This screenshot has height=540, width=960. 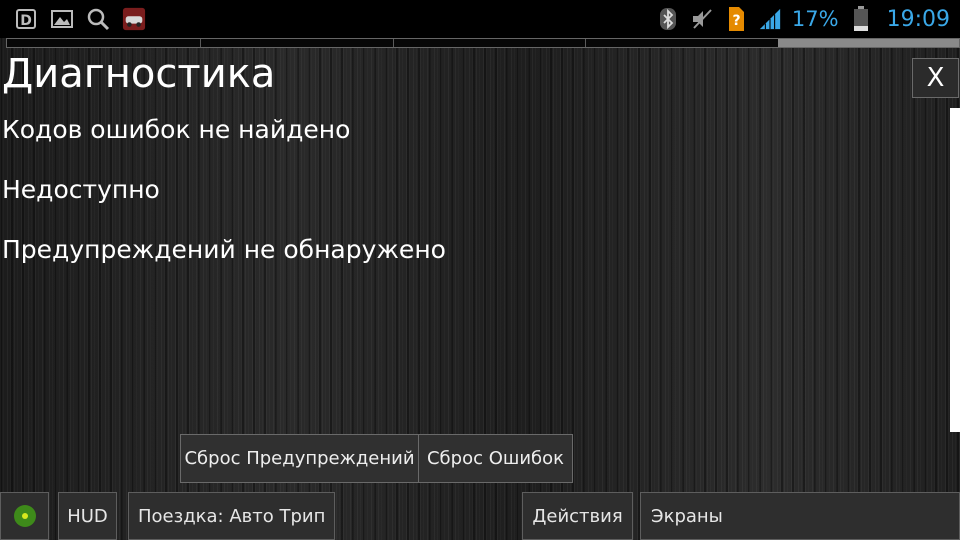 I want to click on scrollbar, so click(x=955, y=270).